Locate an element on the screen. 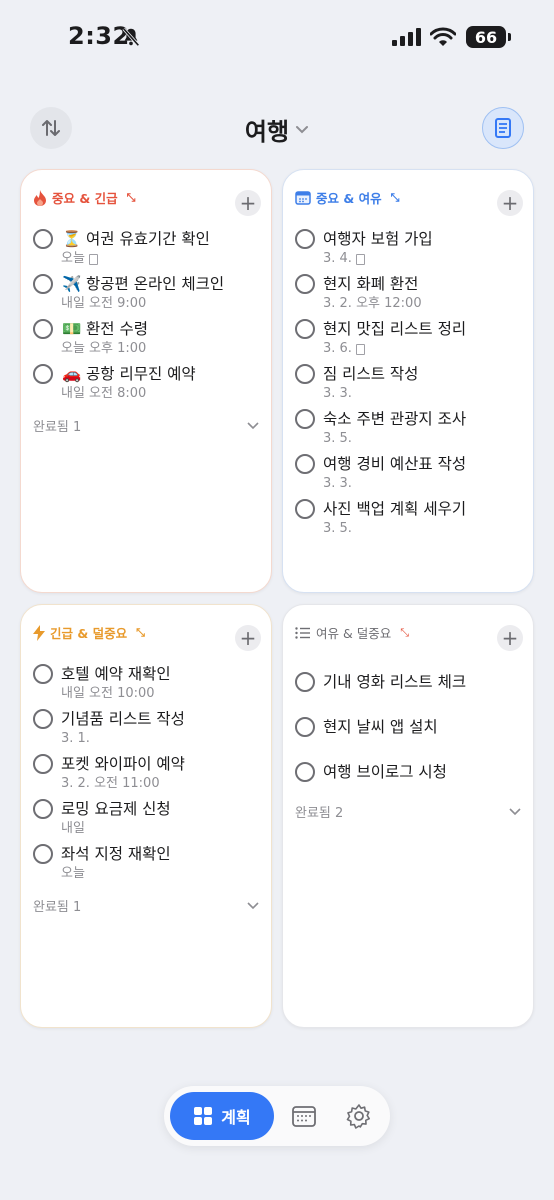 The image size is (554, 1200). list-selector: 여행 is located at coordinates (277, 129).